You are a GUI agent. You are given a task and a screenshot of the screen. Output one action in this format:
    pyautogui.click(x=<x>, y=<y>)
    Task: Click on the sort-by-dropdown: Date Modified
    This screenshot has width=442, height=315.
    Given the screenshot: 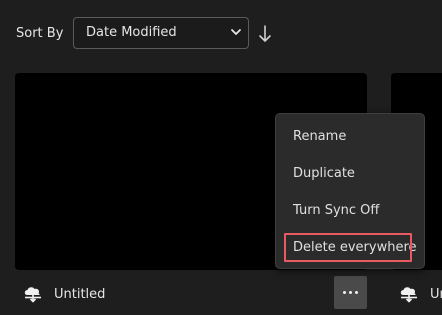 What is the action you would take?
    pyautogui.click(x=161, y=33)
    